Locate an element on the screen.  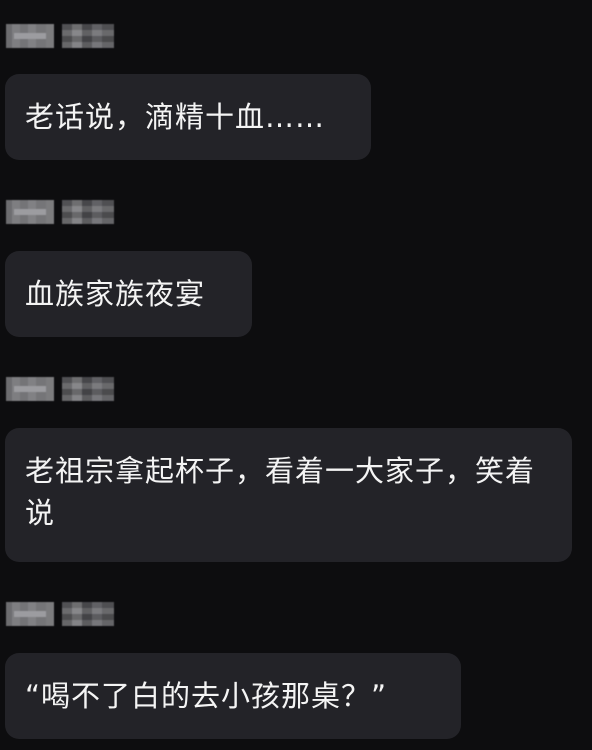
message-text: “喝不了白的去小孩那桌？” is located at coordinates (206, 696).